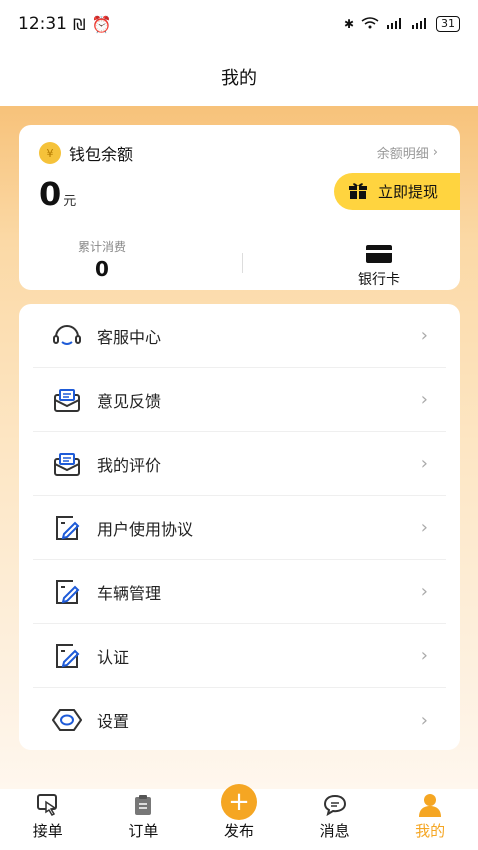 This screenshot has width=478, height=850. I want to click on total-spend-value: 0, so click(102, 269).